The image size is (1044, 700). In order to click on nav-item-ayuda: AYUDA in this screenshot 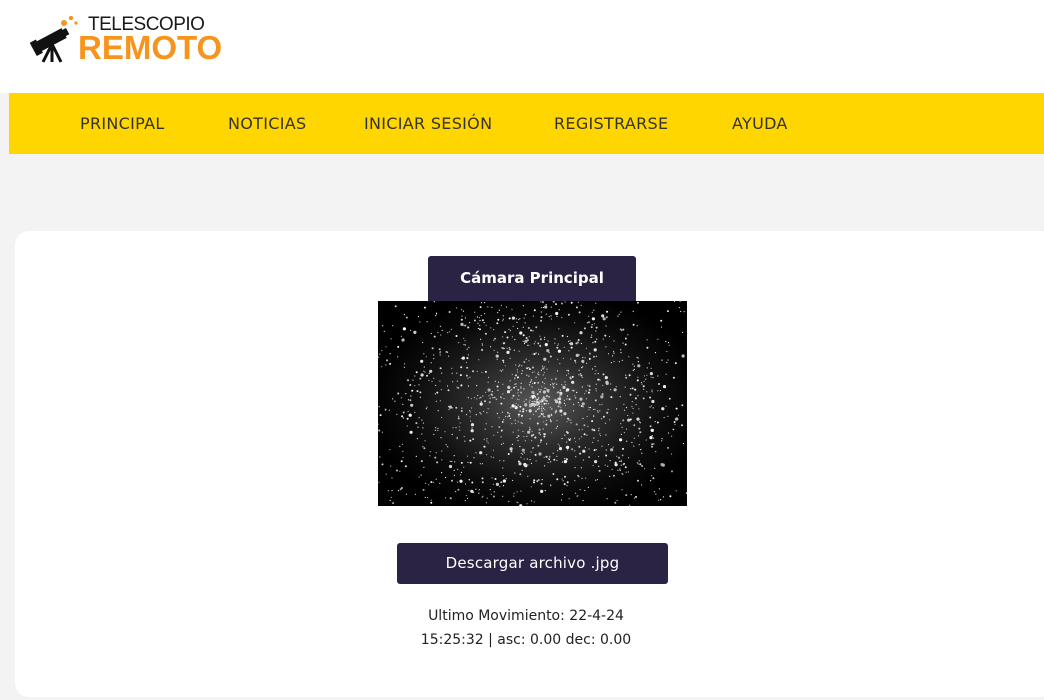, I will do `click(760, 123)`.